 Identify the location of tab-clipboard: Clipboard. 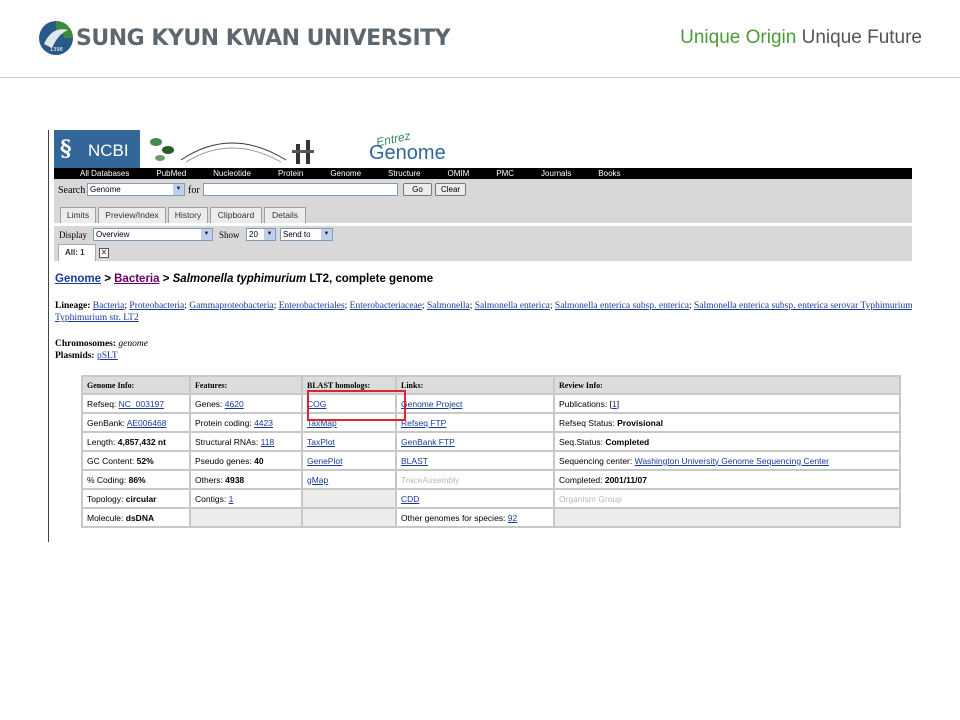
(236, 215).